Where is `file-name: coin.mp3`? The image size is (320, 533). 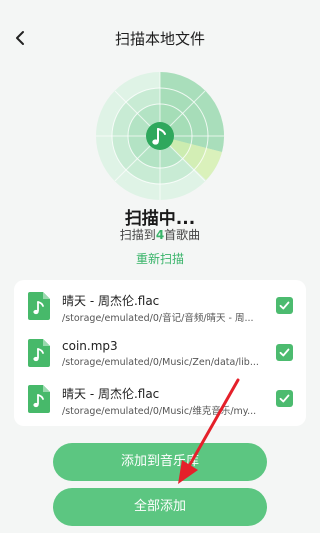
file-name: coin.mp3 is located at coordinates (90, 346).